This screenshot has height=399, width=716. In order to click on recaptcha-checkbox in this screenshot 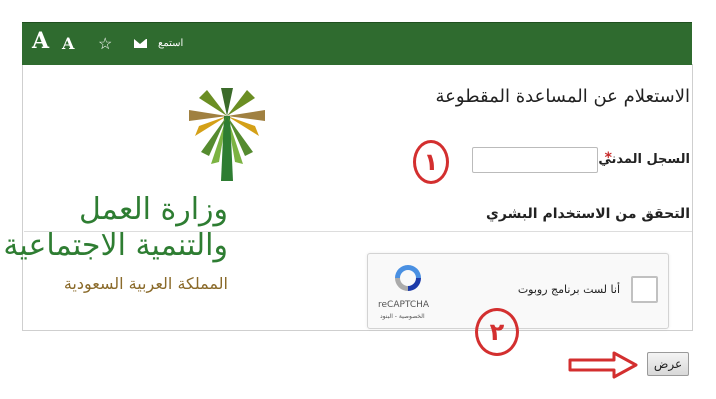, I will do `click(644, 289)`.